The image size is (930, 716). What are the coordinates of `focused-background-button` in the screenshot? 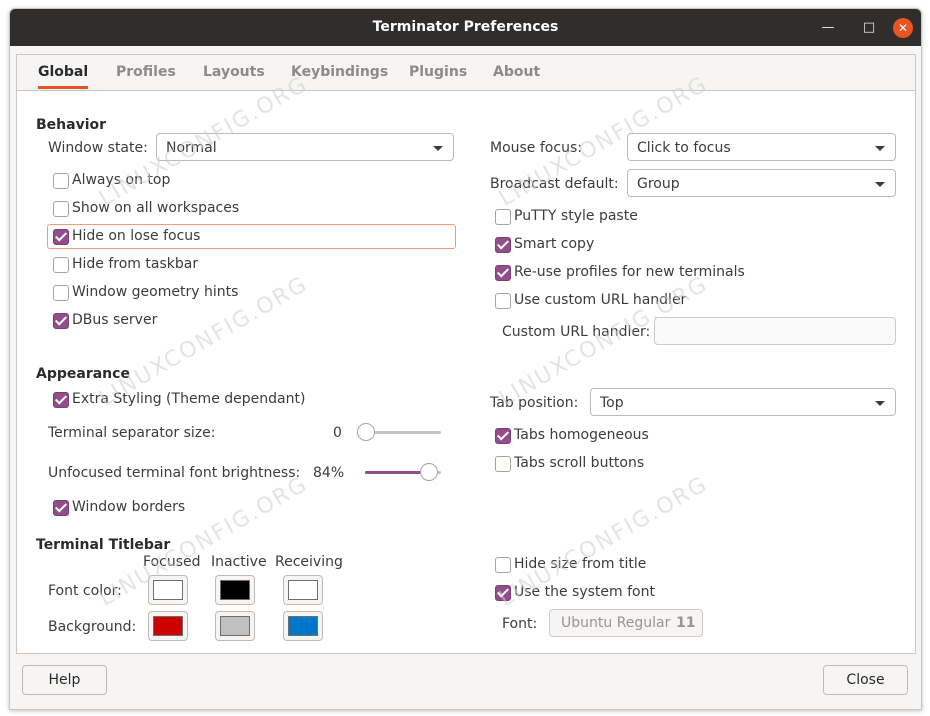 It's located at (168, 626).